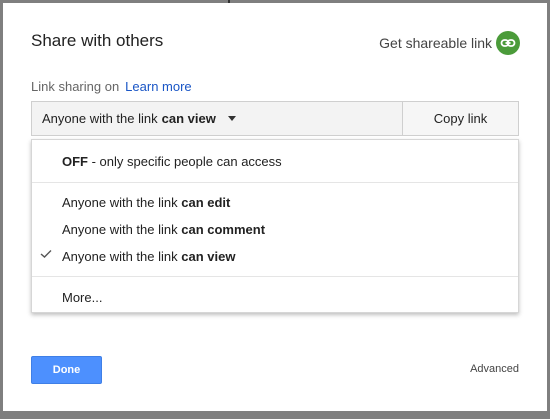  Describe the element at coordinates (75, 86) in the screenshot. I see `link-sharing-label: Link sharing on` at that location.